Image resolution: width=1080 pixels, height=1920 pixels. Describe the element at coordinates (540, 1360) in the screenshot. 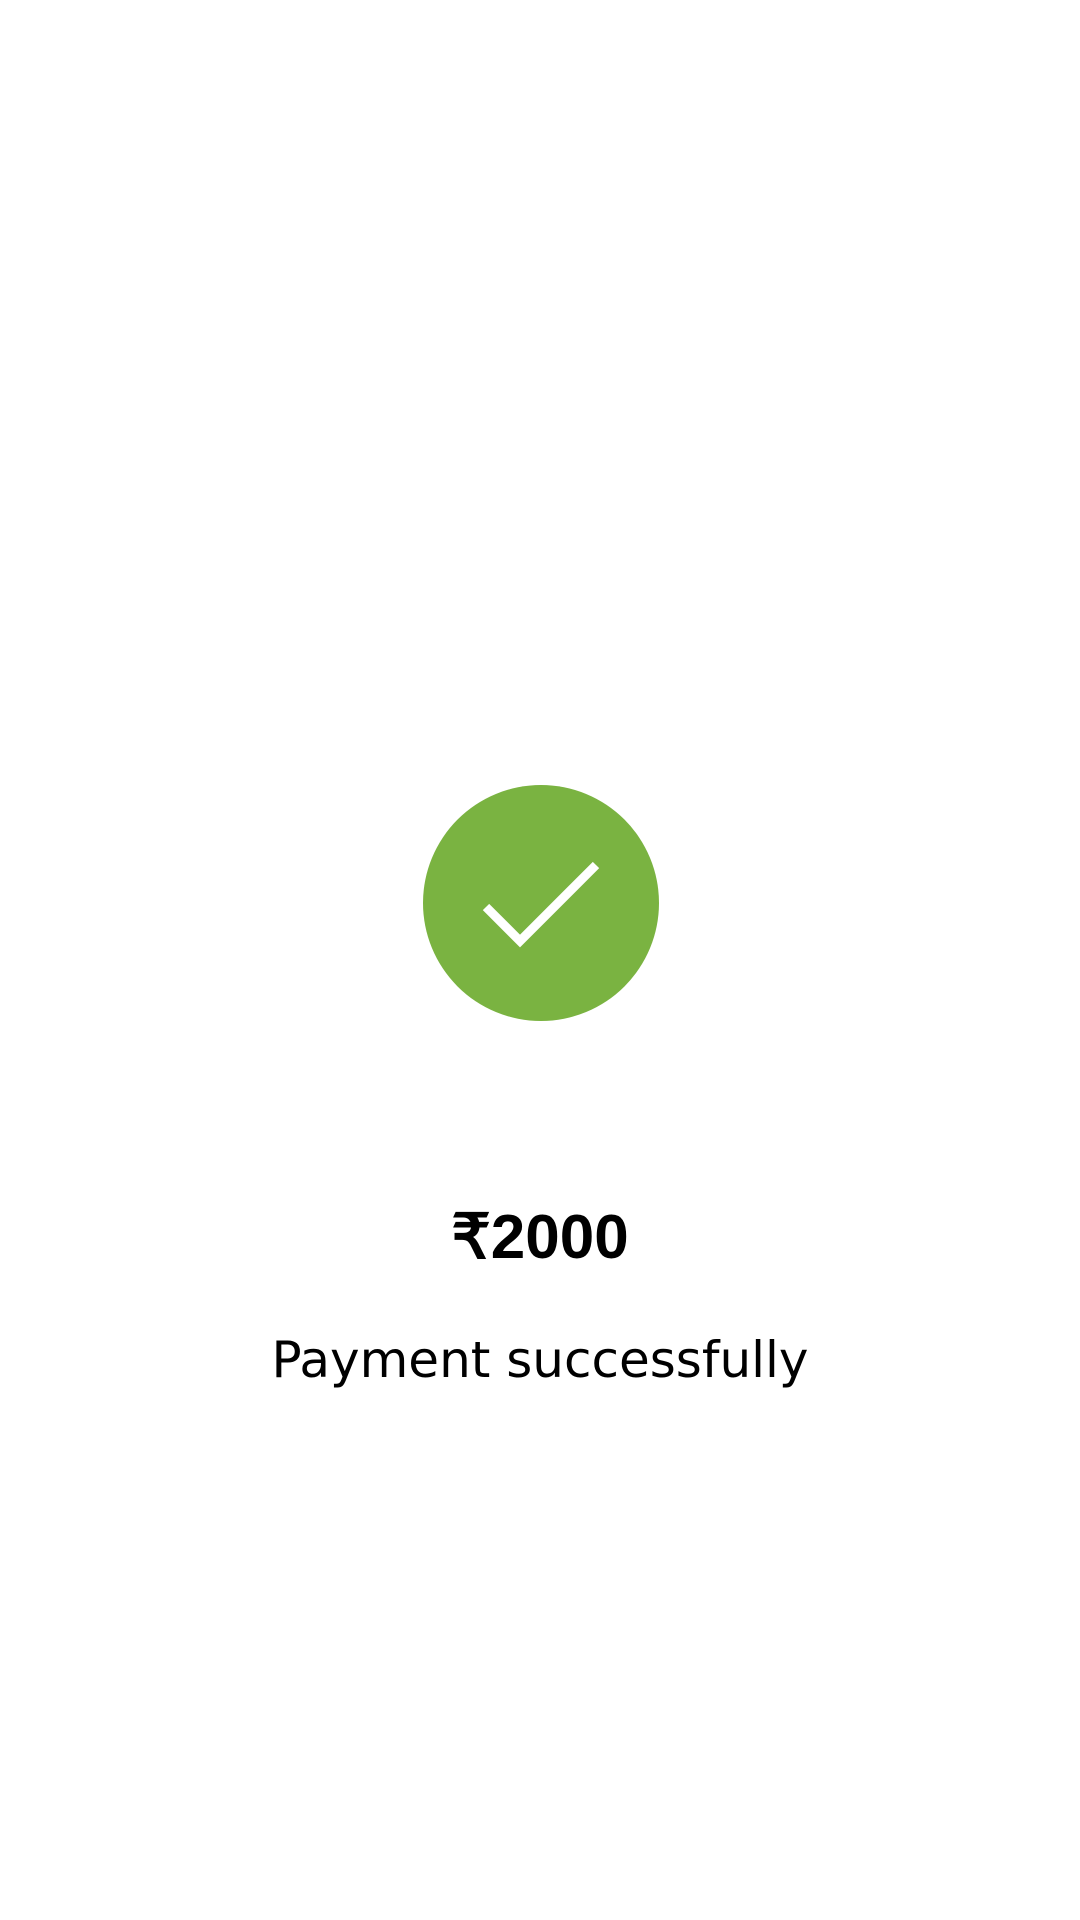

I see `payment-status-message: Payment successfully` at that location.